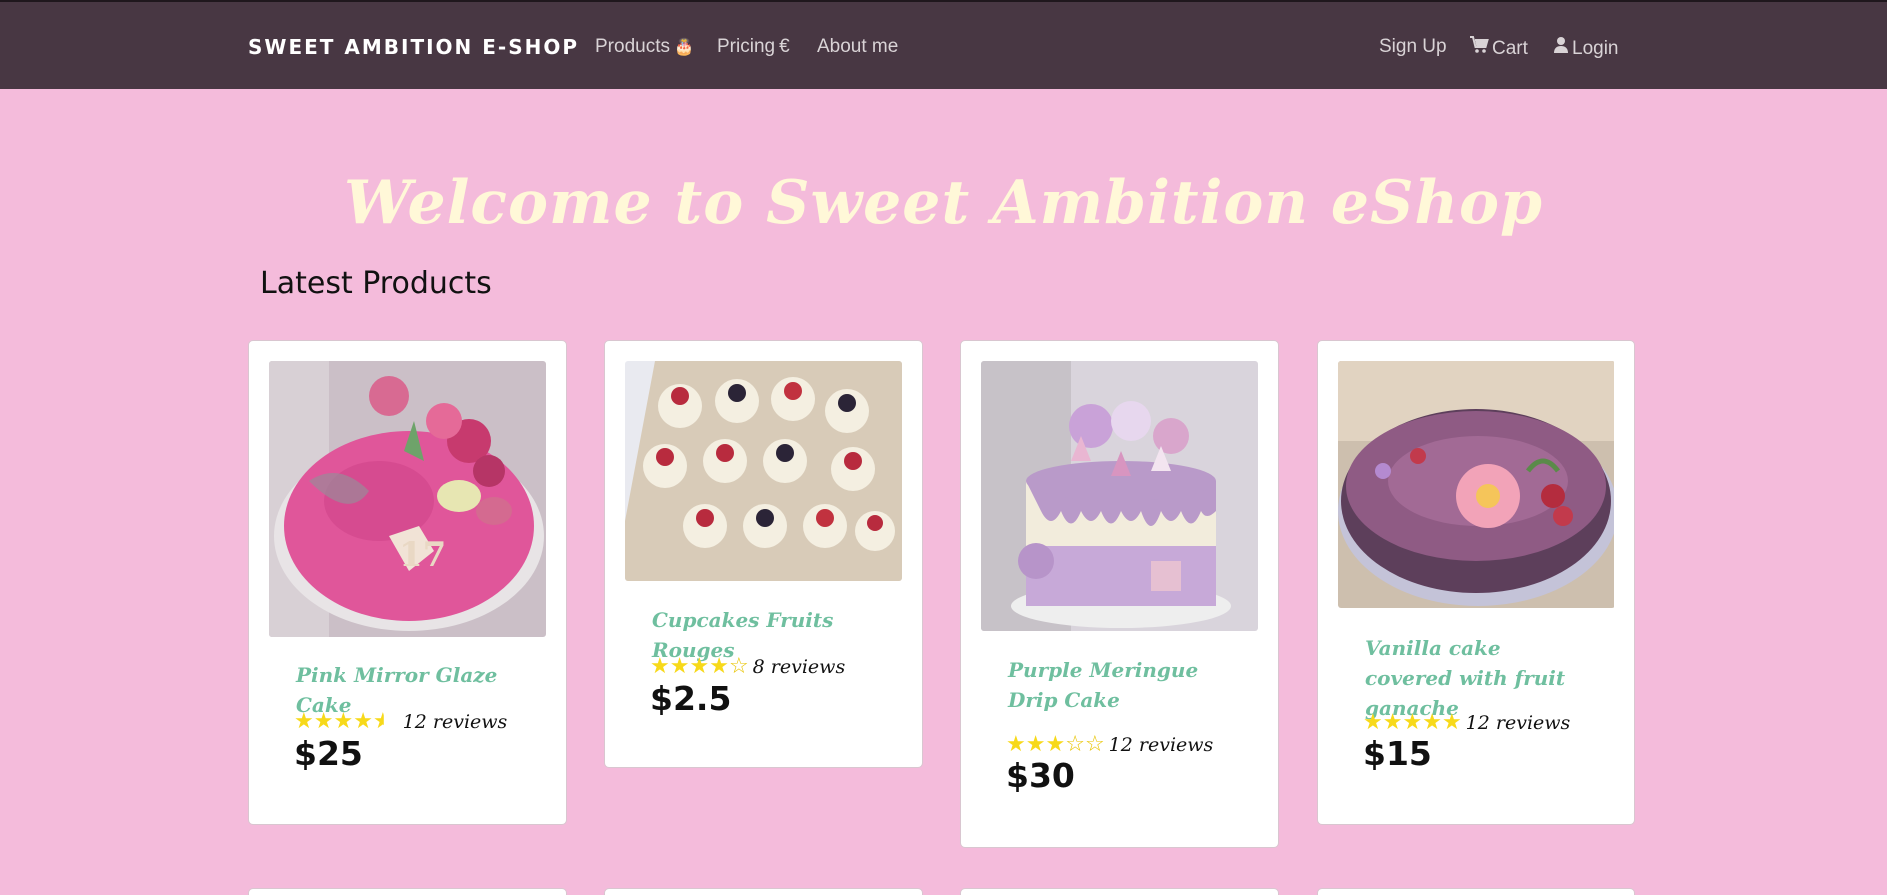  I want to click on product-rating: ★ ★ ★ ★ ☆ 8 reviews, so click(748, 667).